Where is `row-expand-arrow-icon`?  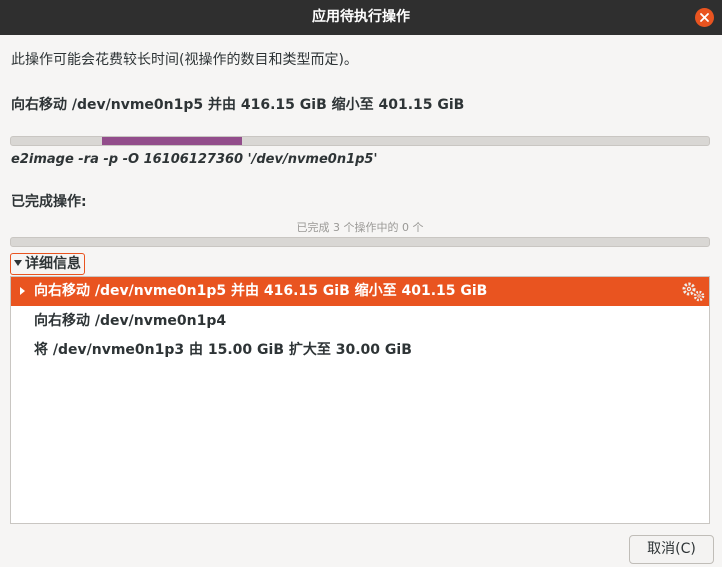 row-expand-arrow-icon is located at coordinates (22, 291).